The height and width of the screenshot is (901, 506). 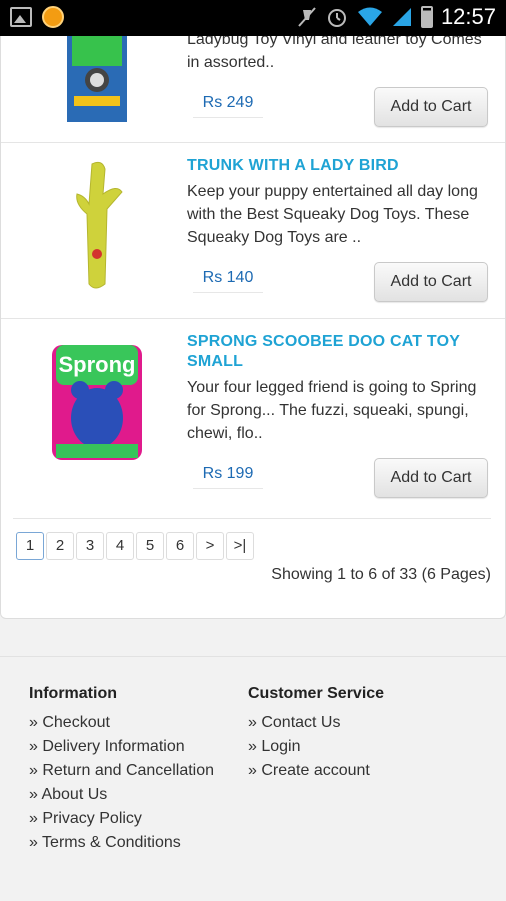 I want to click on page-link-current: 1, so click(x=30, y=546).